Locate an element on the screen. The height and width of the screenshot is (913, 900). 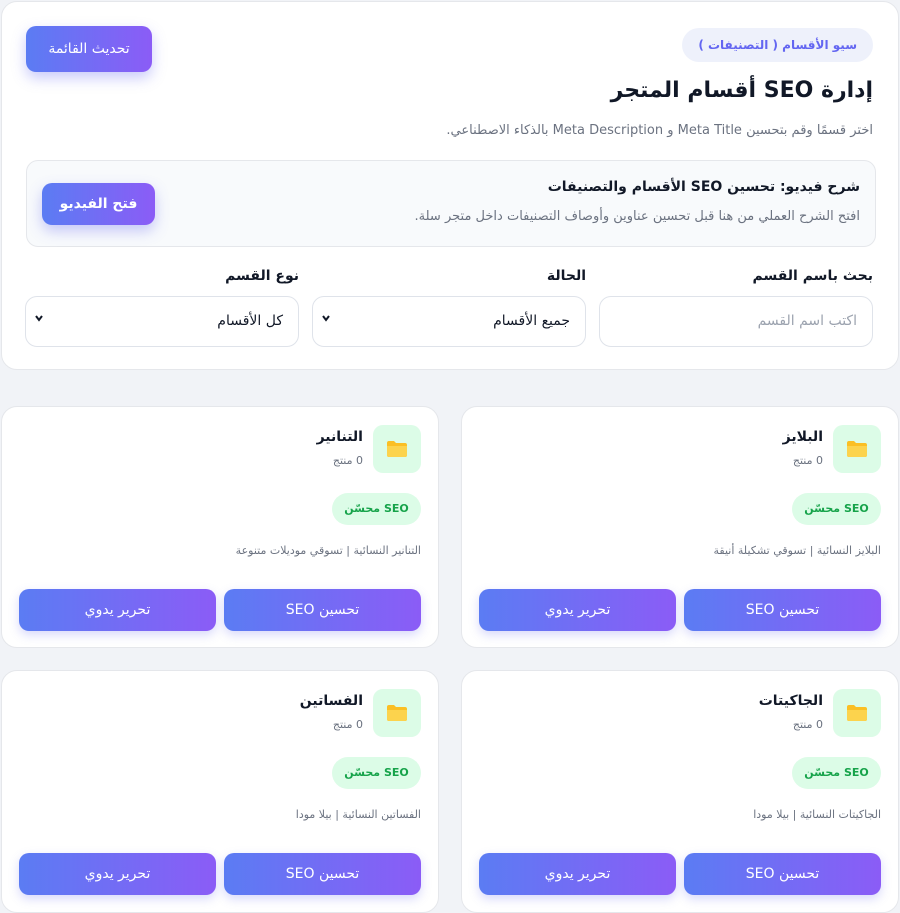
type-label: نوع القسم is located at coordinates (262, 276).